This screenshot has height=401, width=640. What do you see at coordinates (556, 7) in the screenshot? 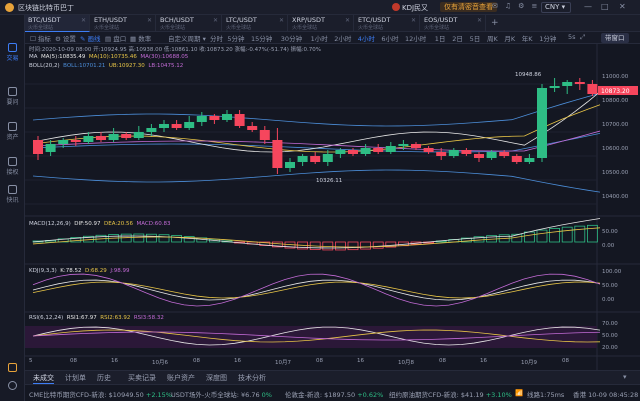
I see `currency-select: CNY ▾` at bounding box center [556, 7].